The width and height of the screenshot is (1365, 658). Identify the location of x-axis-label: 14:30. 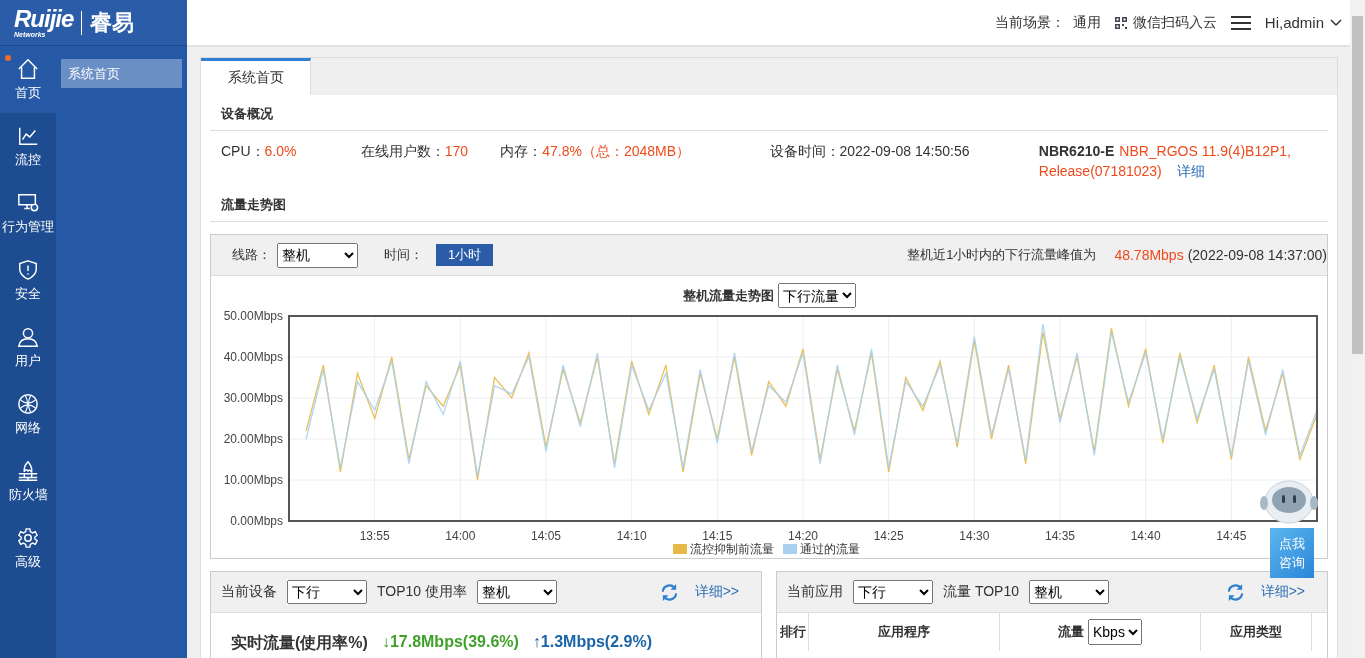
(974, 536).